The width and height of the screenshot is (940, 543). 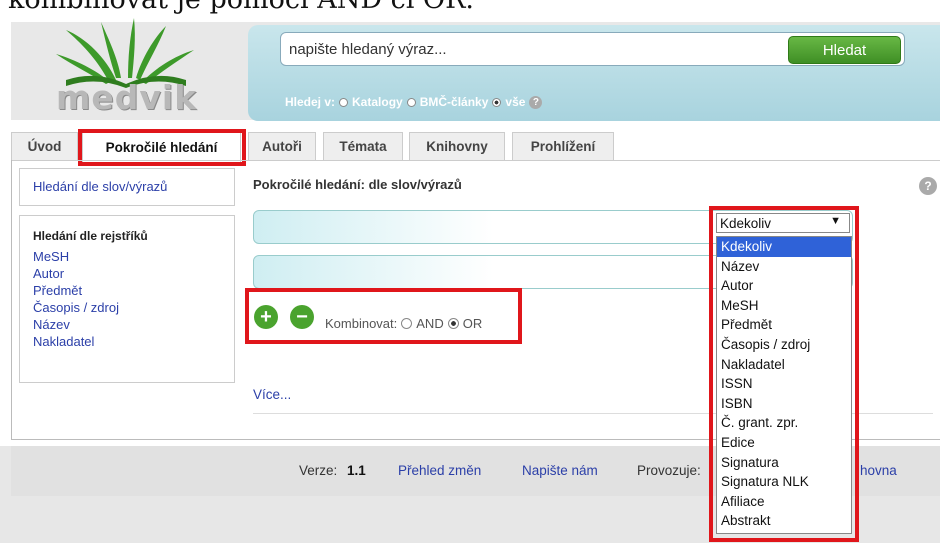 What do you see at coordinates (363, 146) in the screenshot?
I see `tab-temata: Témata` at bounding box center [363, 146].